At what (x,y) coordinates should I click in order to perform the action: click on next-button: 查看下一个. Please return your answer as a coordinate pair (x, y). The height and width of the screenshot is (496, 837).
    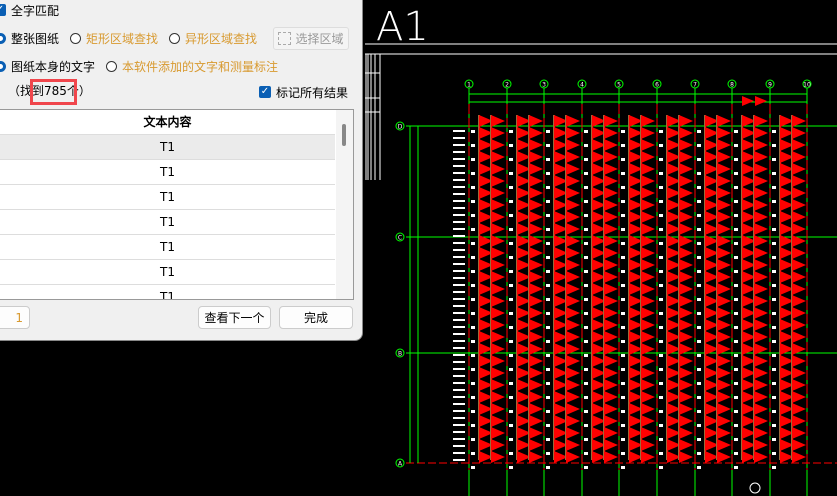
    Looking at the image, I should click on (234, 317).